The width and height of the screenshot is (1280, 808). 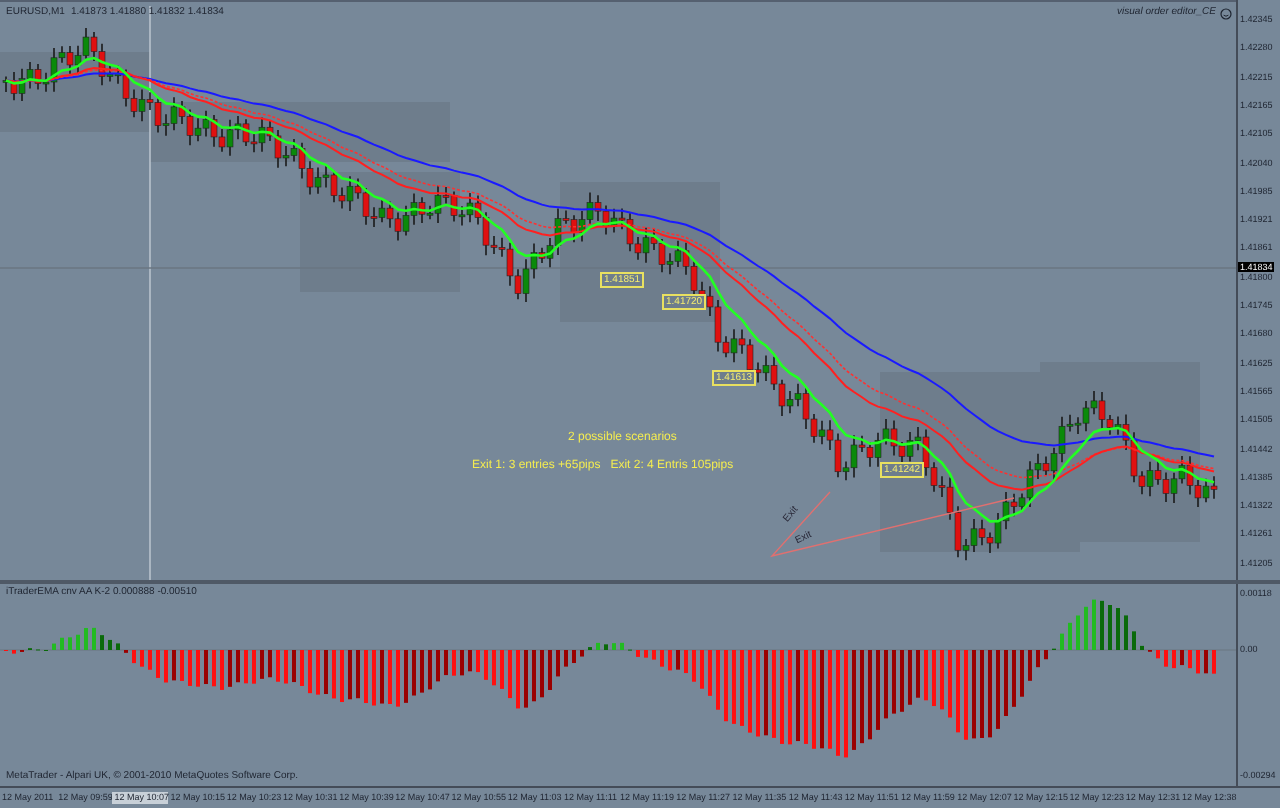 I want to click on smiley-icon, so click(x=1226, y=13).